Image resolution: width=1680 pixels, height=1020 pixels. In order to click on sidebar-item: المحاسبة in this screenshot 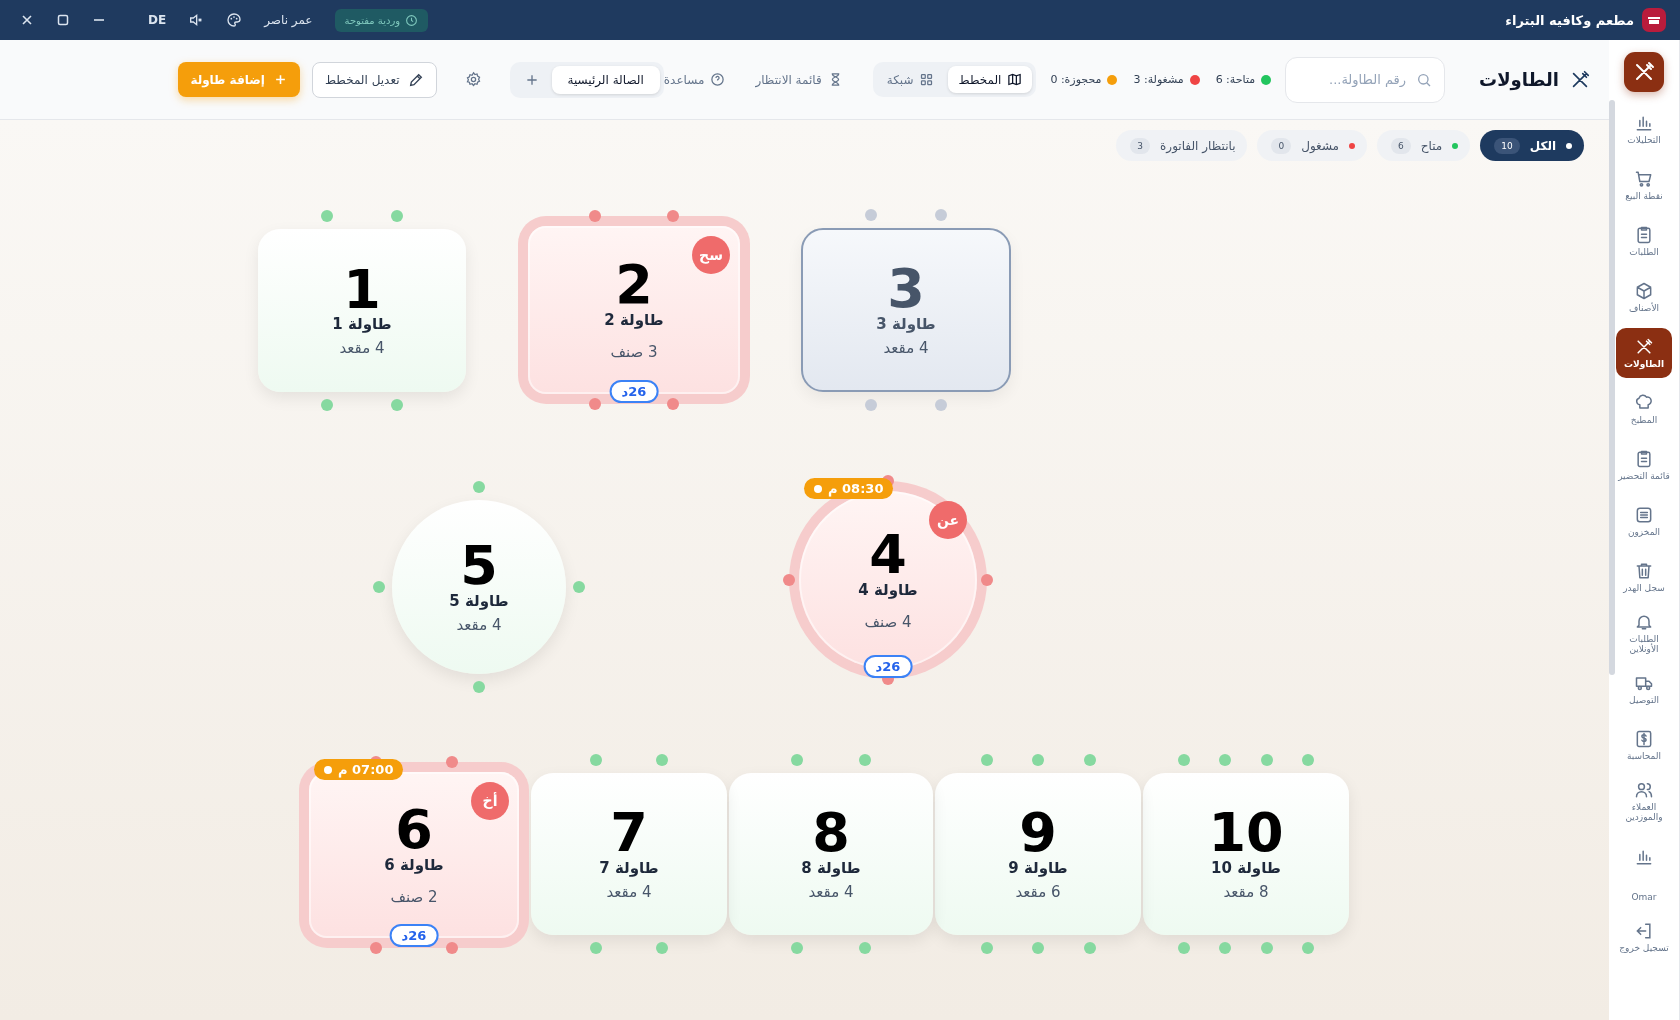, I will do `click(1644, 745)`.